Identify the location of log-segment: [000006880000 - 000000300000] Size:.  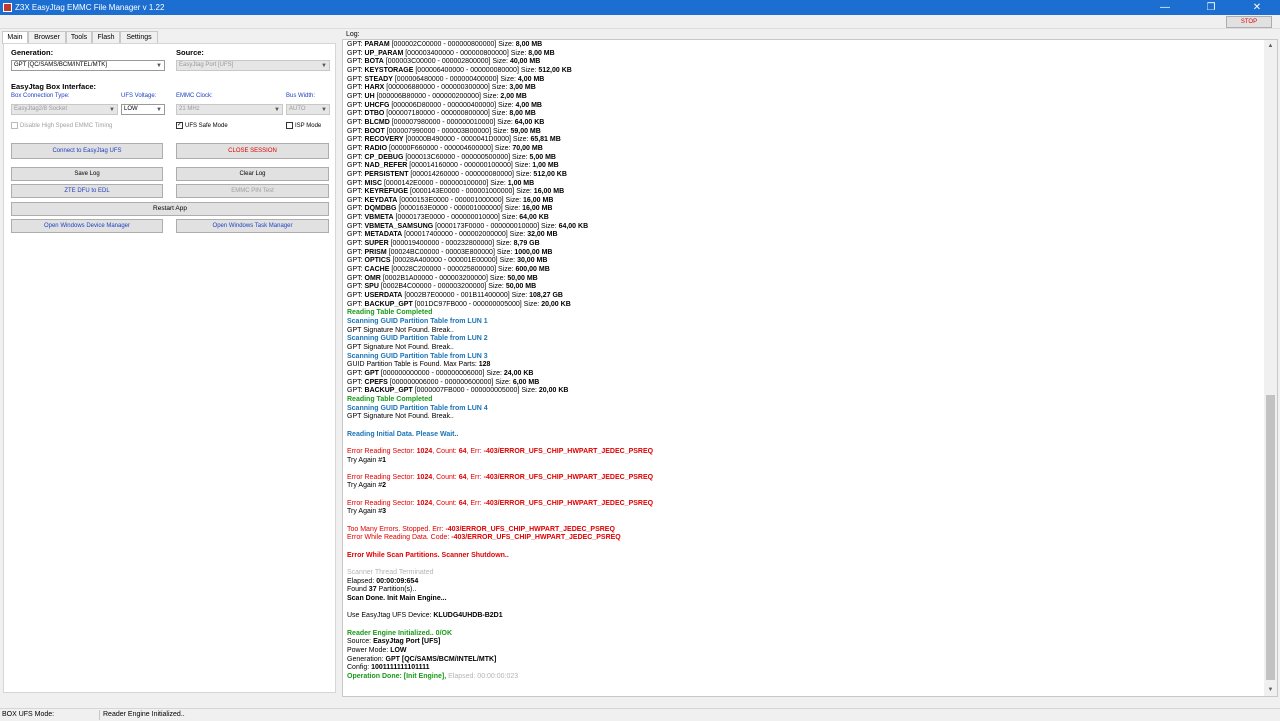
(447, 88).